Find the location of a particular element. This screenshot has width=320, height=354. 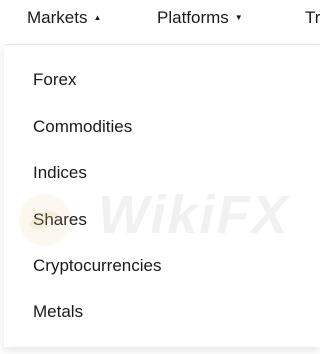

menu-item-cryptocurrencies: Cryptocurrencies is located at coordinates (97, 266).